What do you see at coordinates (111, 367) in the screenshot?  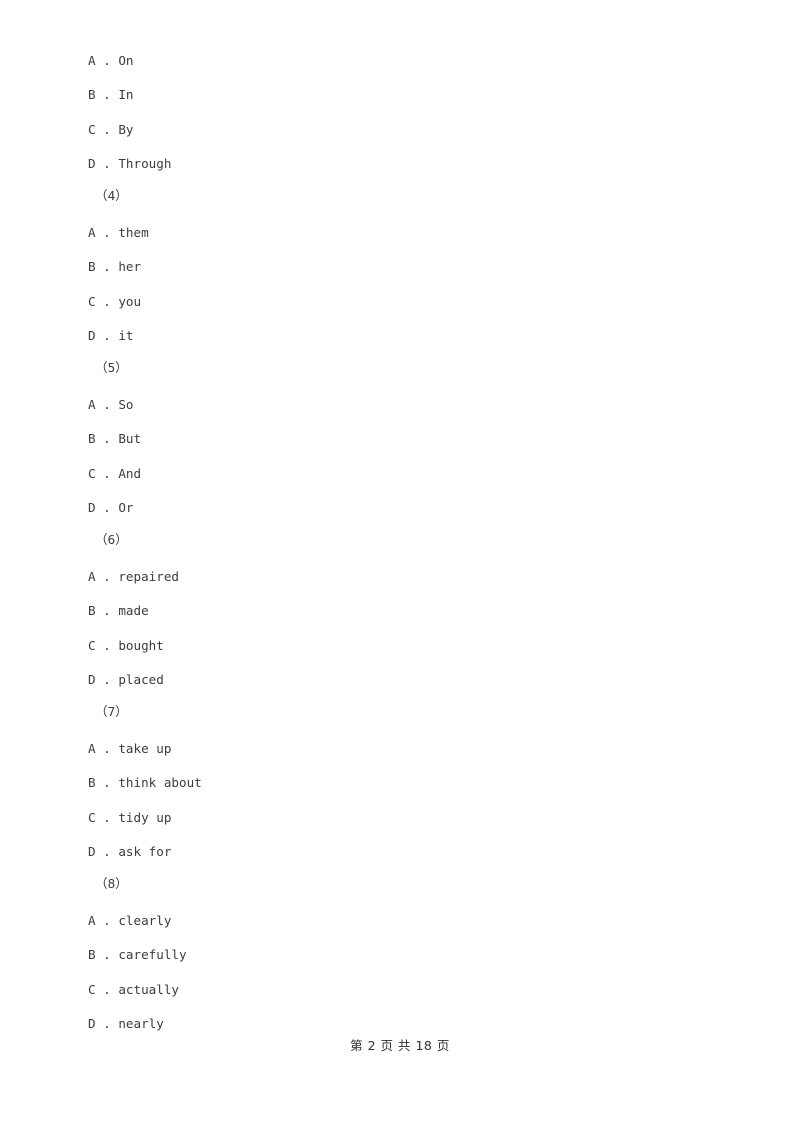 I see `question-number: （5）` at bounding box center [111, 367].